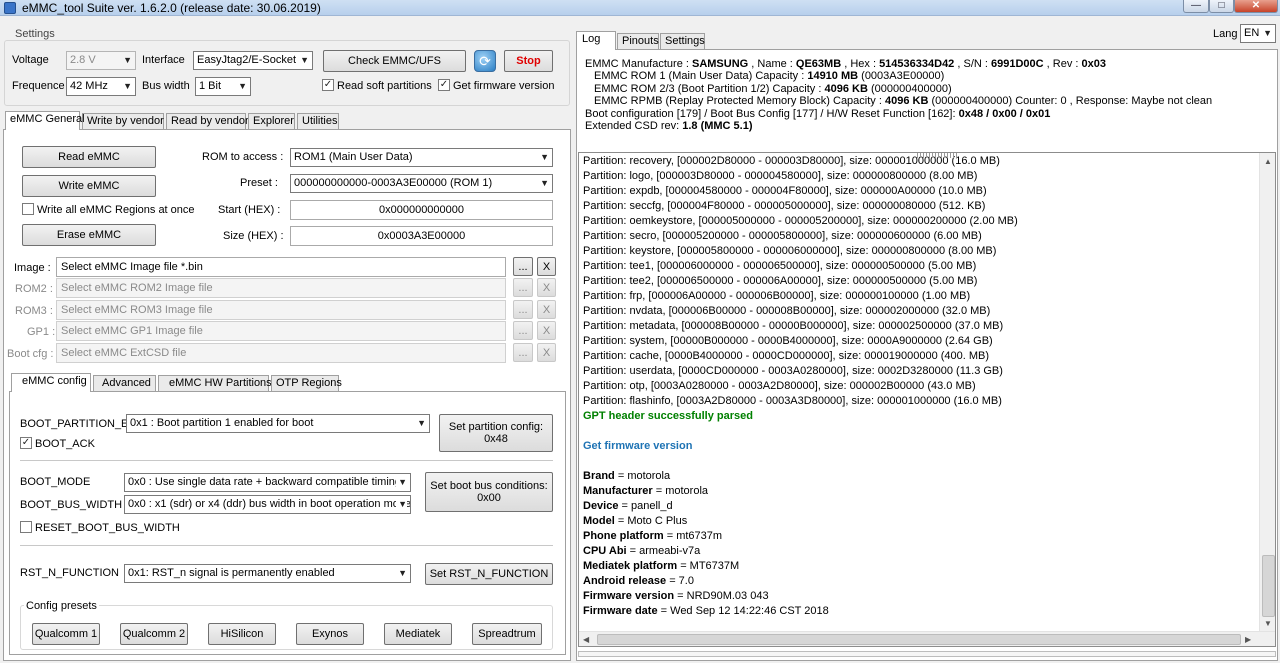 Image resolution: width=1280 pixels, height=663 pixels. I want to click on tab-explorer: Explorer, so click(271, 121).